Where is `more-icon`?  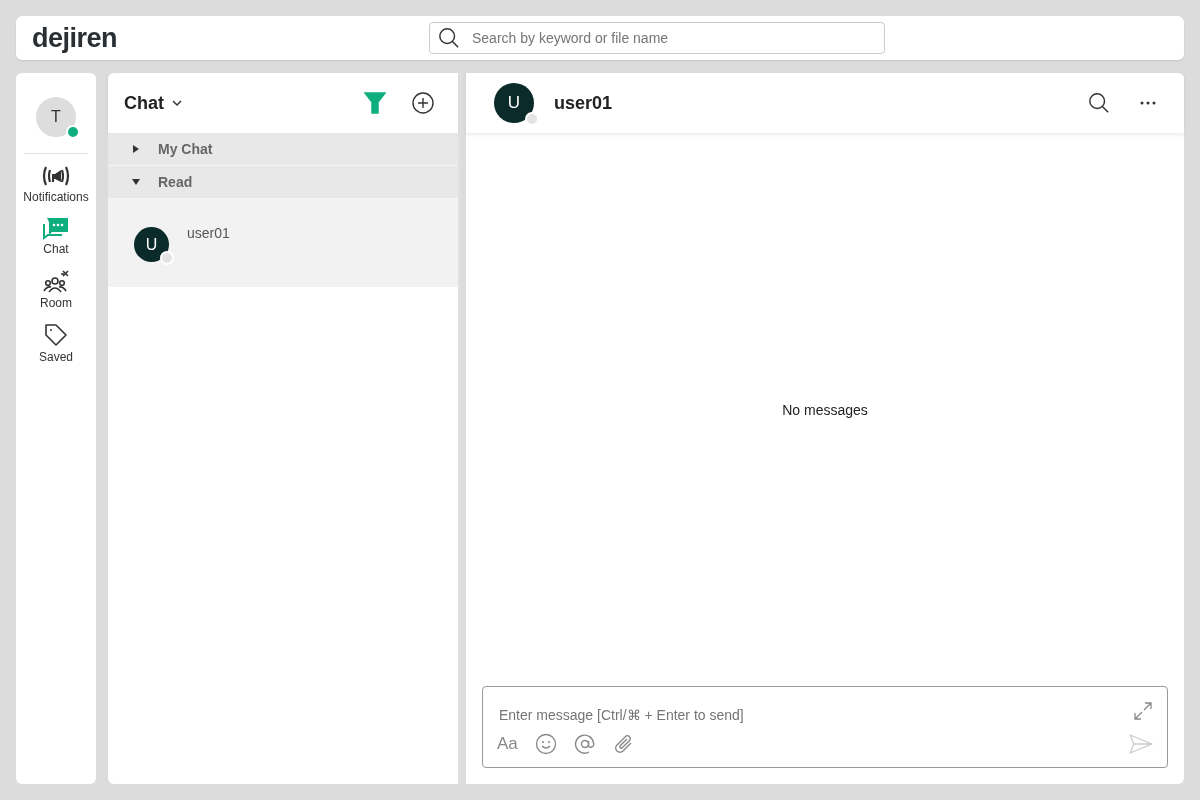
more-icon is located at coordinates (1148, 103).